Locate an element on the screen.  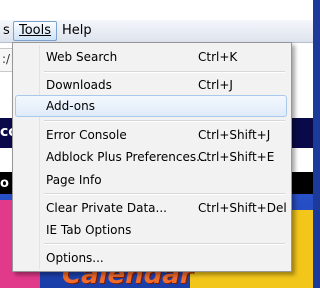
menu-item-shortcut: Ctrl+Shift+J is located at coordinates (234, 135).